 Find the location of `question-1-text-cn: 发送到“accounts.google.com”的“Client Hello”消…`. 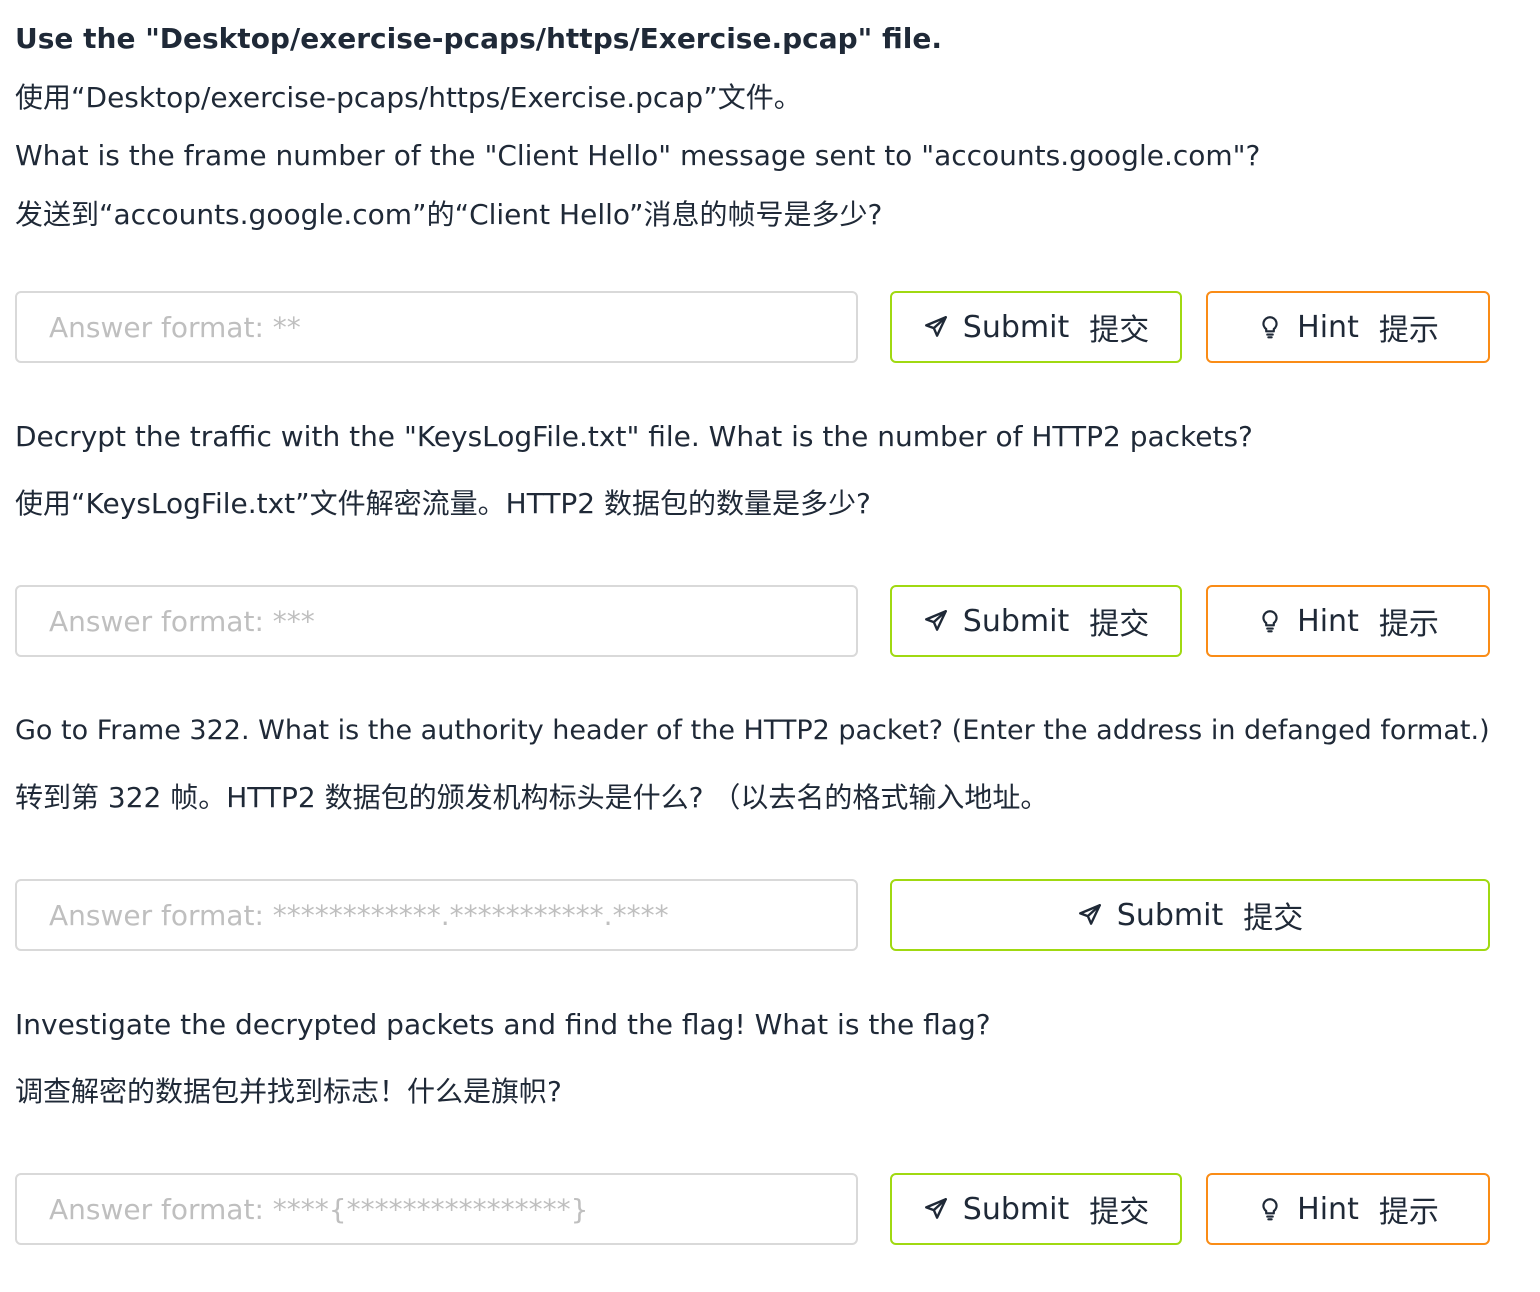

question-1-text-cn: 发送到“accounts.google.com”的“Client Hello”消… is located at coordinates (449, 214).